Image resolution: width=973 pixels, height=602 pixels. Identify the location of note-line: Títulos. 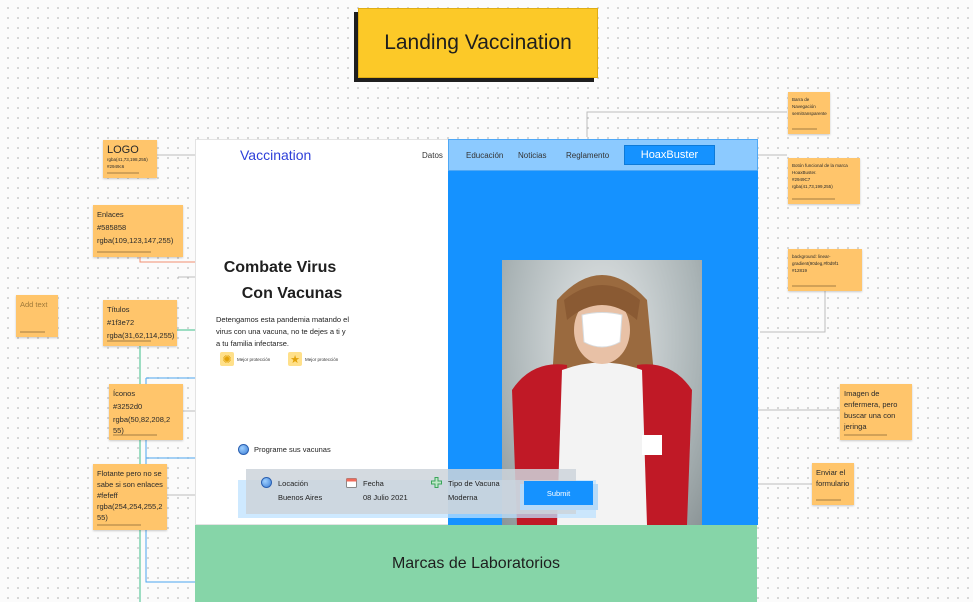
(118, 309).